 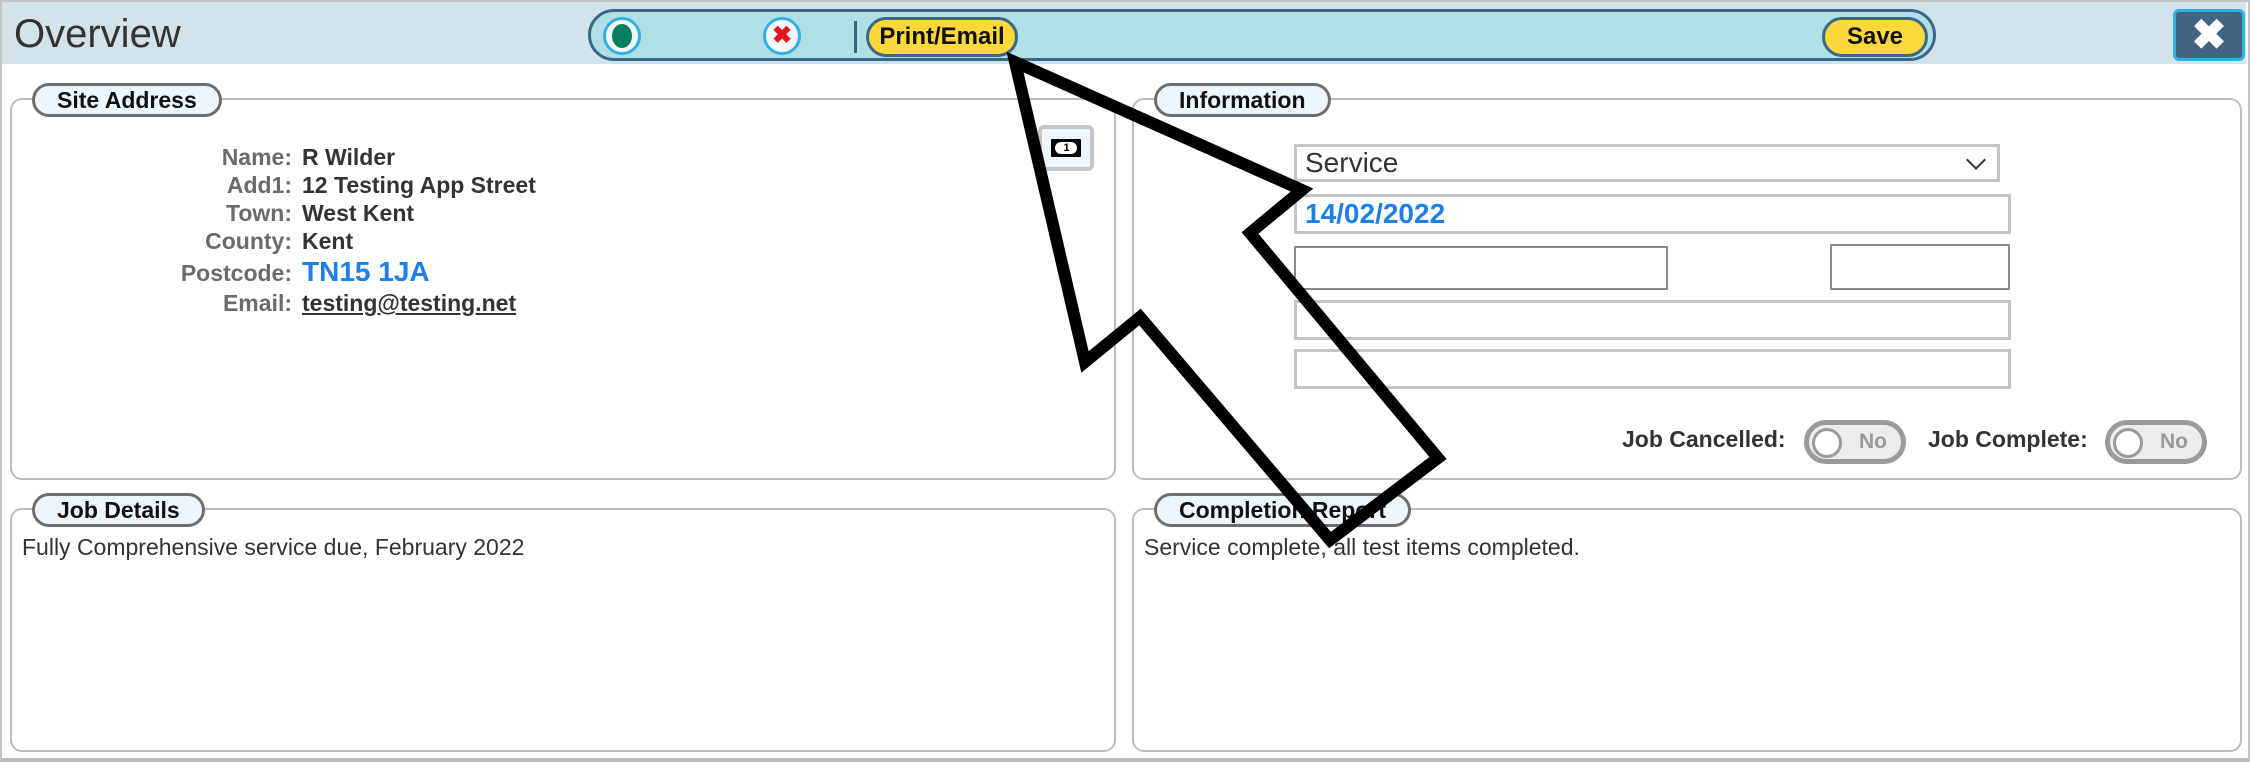 I want to click on town-value: West Kent, so click(x=358, y=213).